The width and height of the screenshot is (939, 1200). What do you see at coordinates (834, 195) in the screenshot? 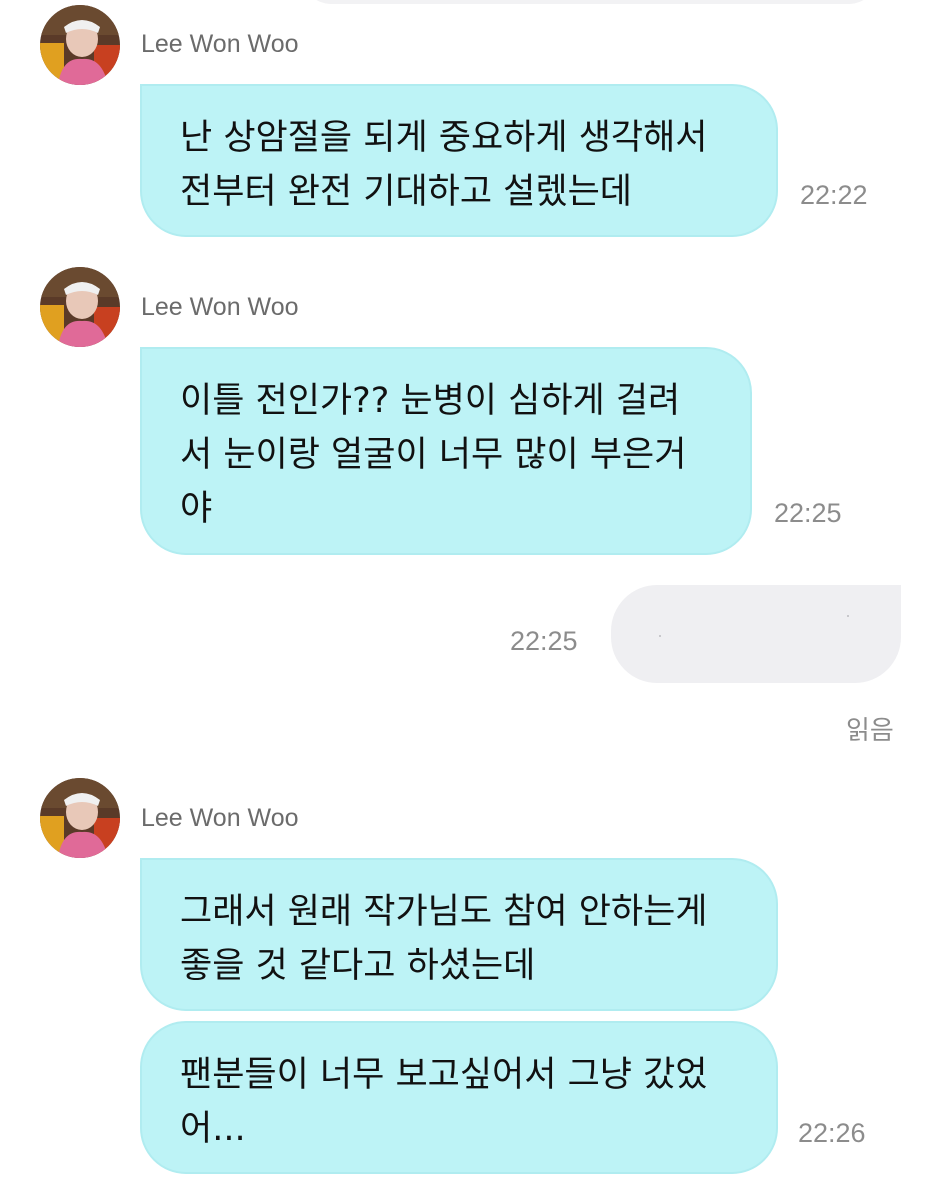
I see `message-timestamp: 22:22` at bounding box center [834, 195].